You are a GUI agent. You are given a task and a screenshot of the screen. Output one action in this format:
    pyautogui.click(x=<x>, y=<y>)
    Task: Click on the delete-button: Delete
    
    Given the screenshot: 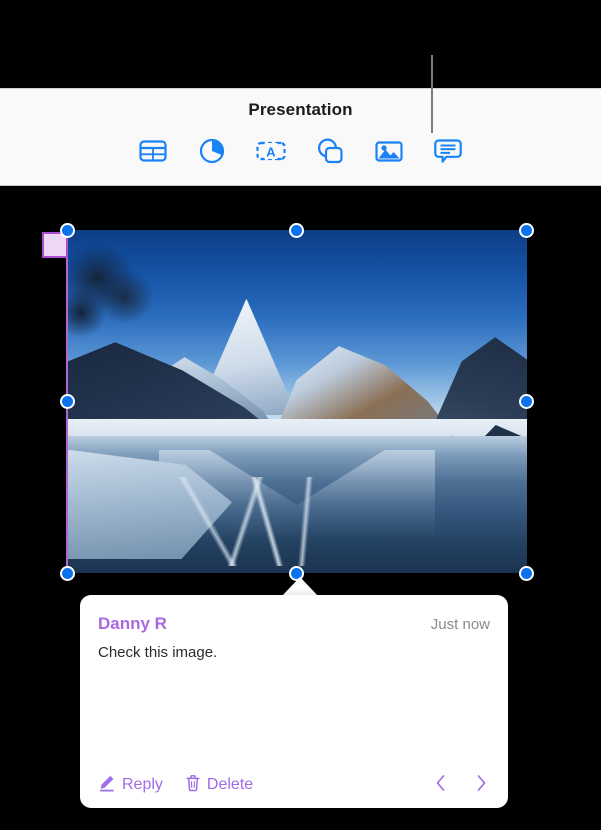 What is the action you would take?
    pyautogui.click(x=219, y=785)
    